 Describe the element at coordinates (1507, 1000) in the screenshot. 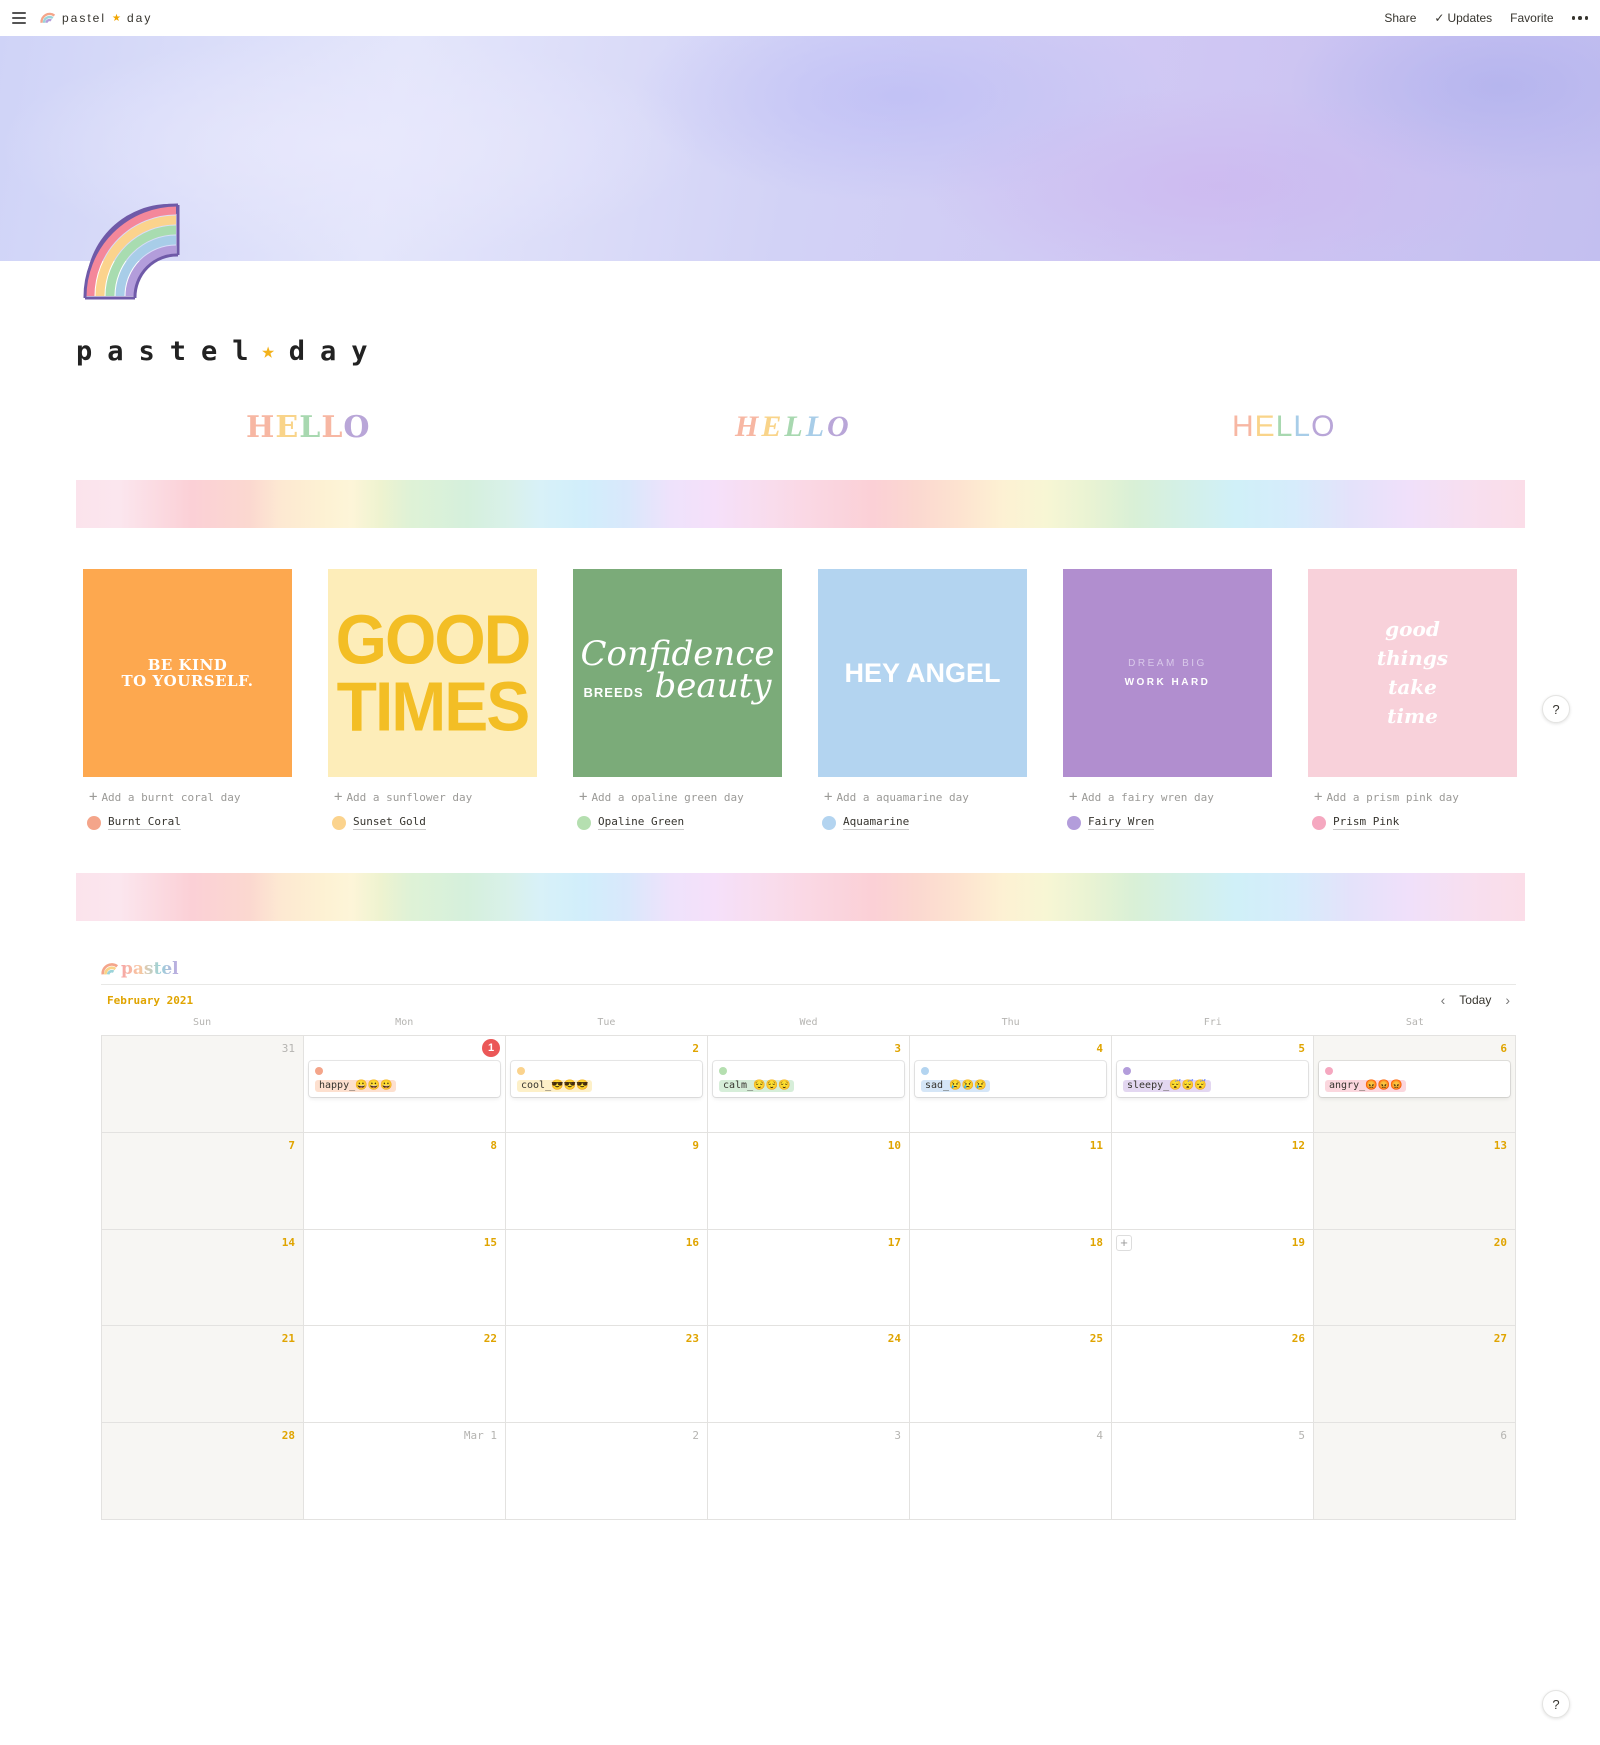

I see `next-month-icon: ›` at that location.